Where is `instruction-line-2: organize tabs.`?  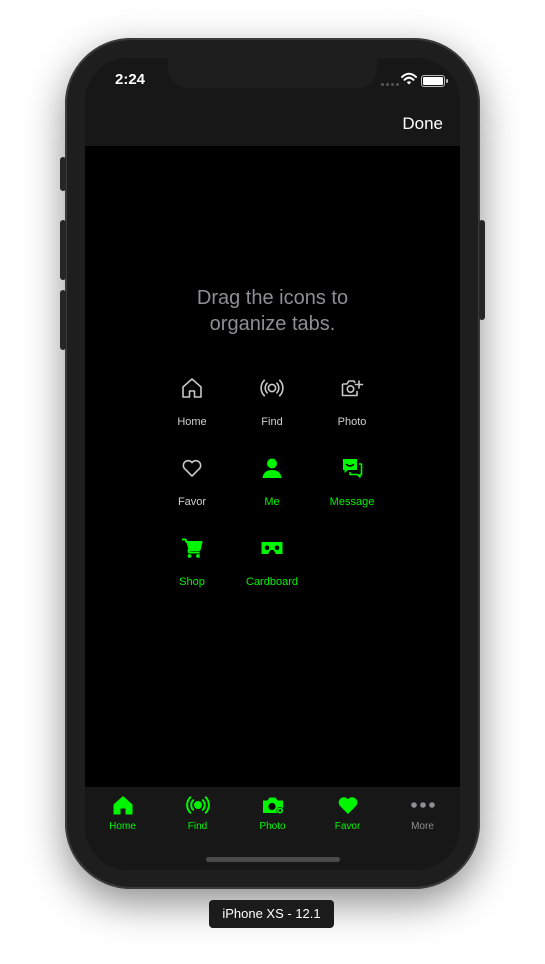 instruction-line-2: organize tabs. is located at coordinates (272, 324).